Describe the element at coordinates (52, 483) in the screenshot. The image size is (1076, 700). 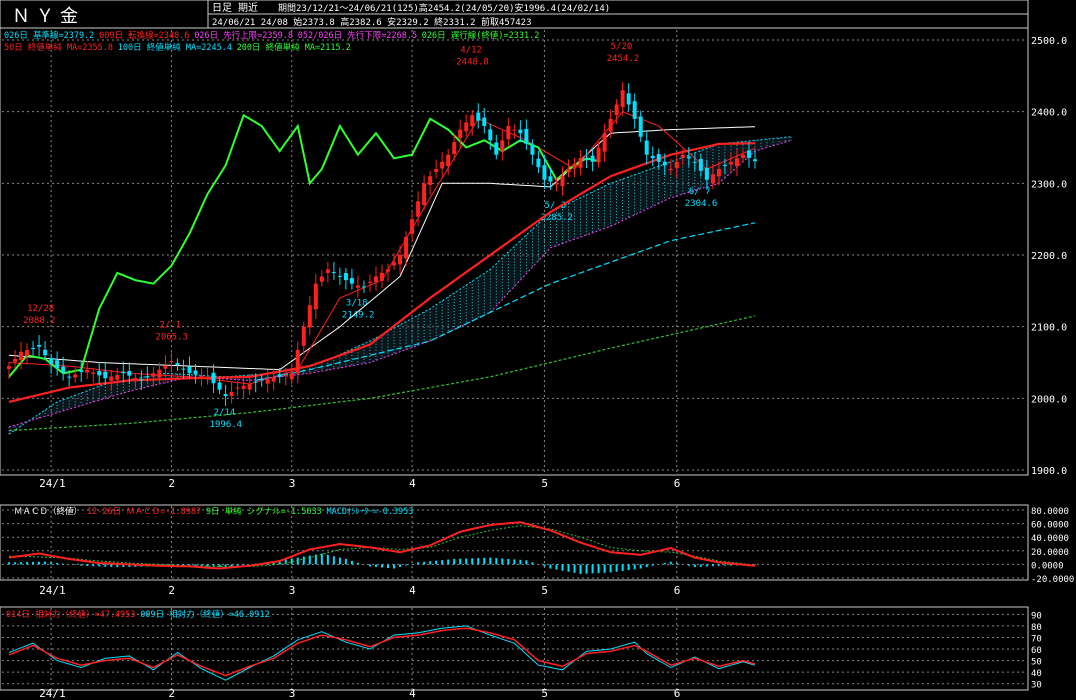
I see `price-x-tick-label: 24/1` at that location.